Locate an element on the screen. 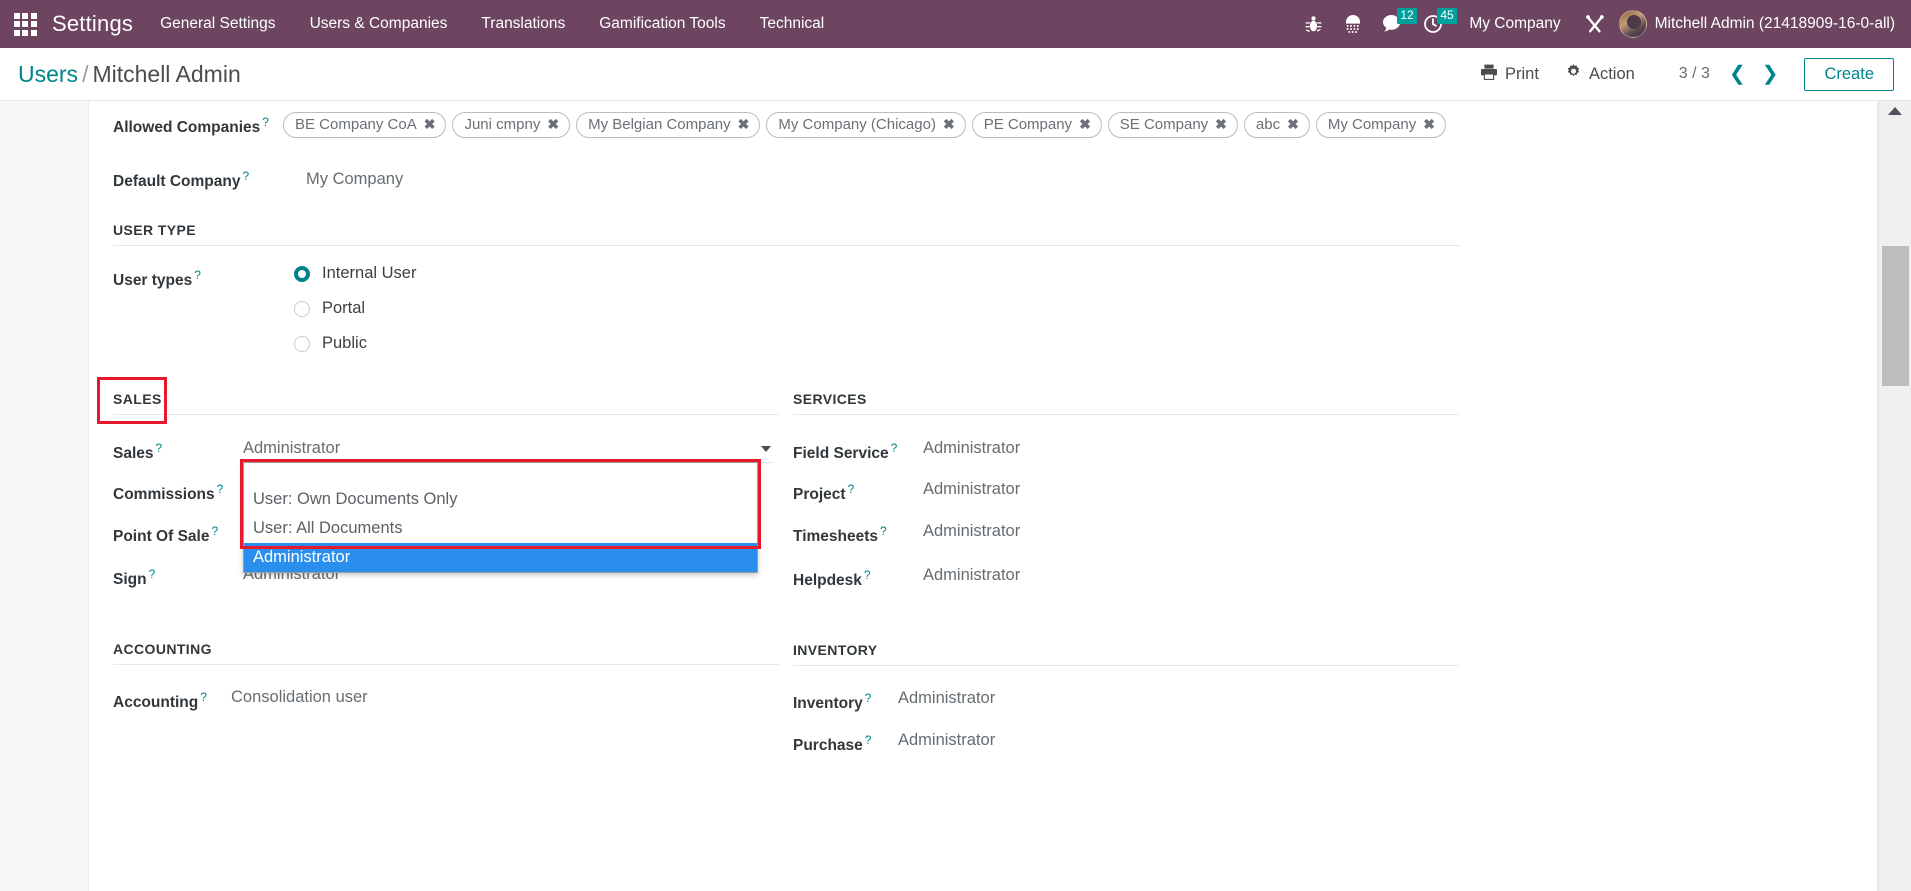  radio-internal-user: Internal User is located at coordinates (355, 273).